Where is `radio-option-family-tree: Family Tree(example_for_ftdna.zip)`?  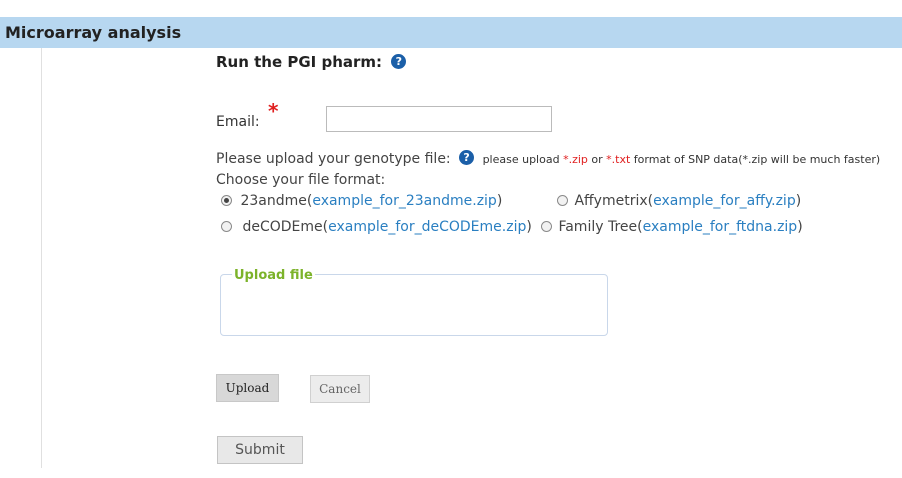
radio-option-family-tree: Family Tree(example_for_ftdna.zip) is located at coordinates (672, 227).